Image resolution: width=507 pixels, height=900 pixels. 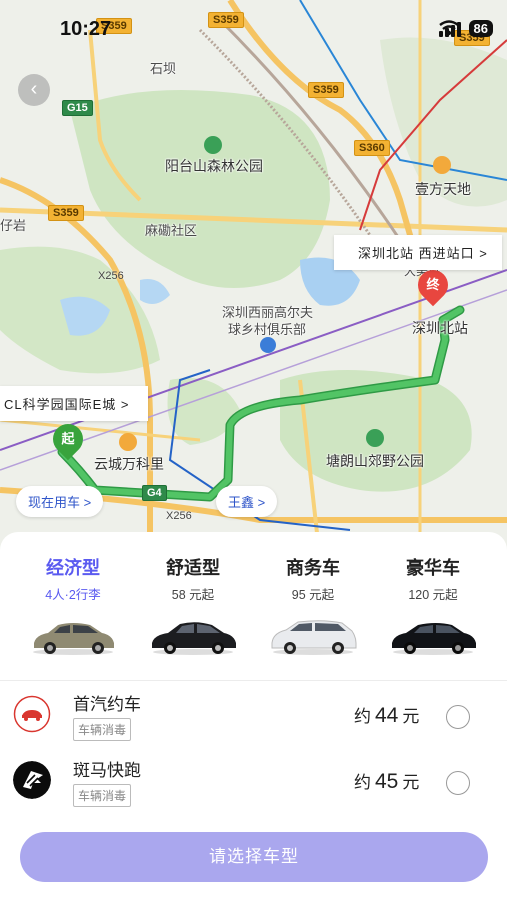 I want to click on driver-button: 王鑫 >, so click(x=247, y=501).